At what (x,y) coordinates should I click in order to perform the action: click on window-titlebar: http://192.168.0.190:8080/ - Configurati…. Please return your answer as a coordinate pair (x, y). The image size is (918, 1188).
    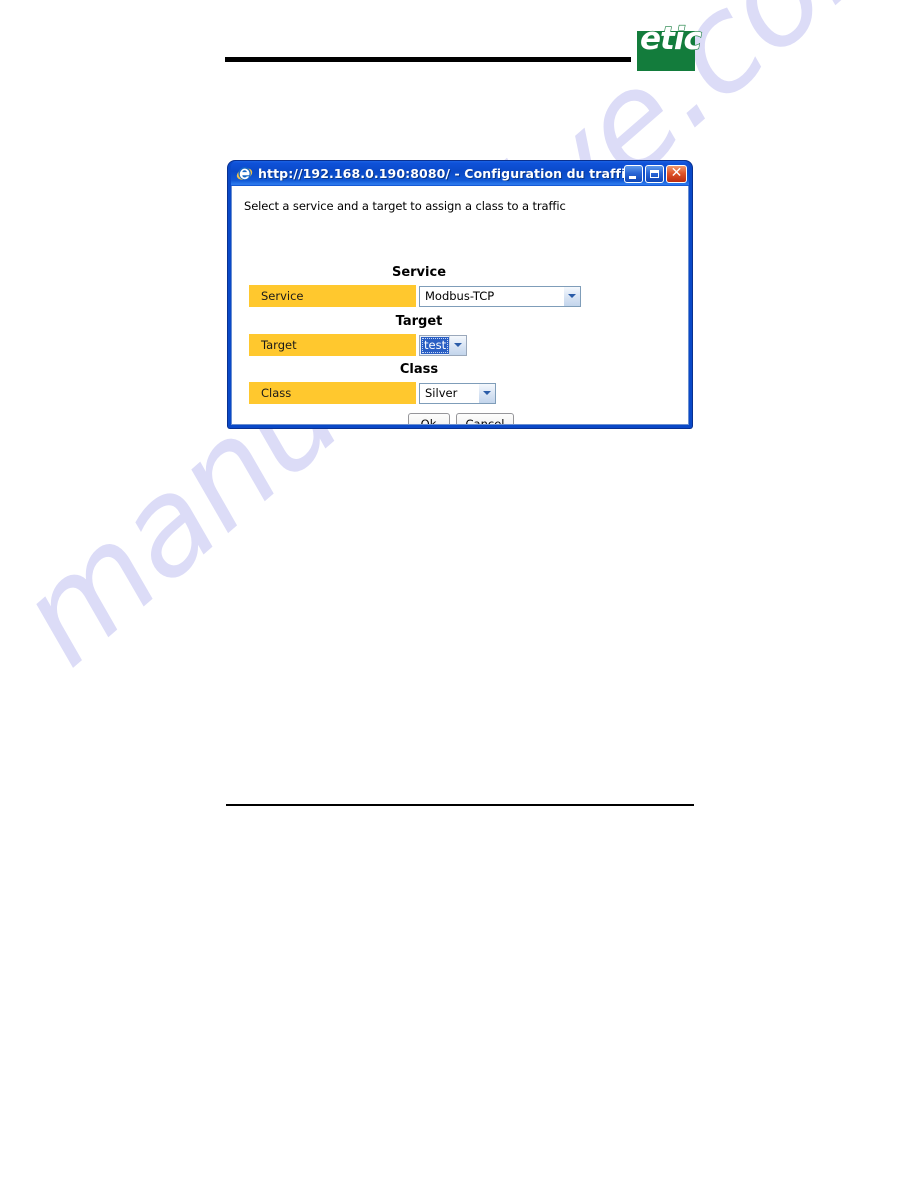
    Looking at the image, I should click on (460, 173).